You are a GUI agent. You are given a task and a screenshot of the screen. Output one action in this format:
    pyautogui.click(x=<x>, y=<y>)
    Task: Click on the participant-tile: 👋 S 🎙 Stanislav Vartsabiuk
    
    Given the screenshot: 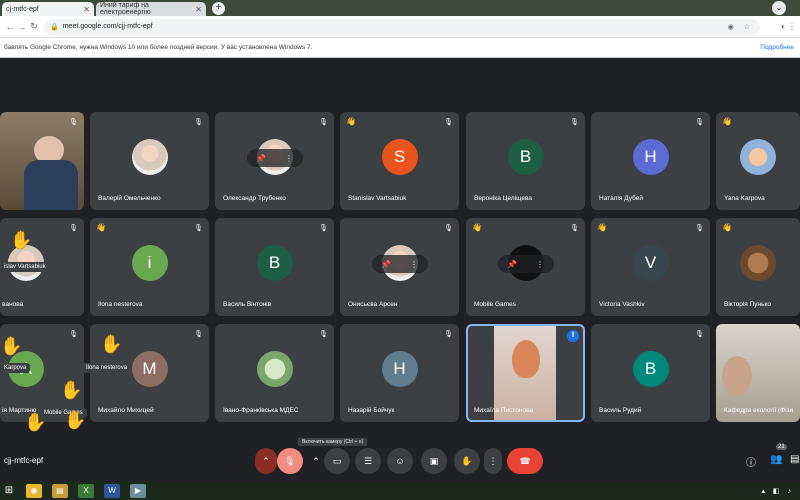 What is the action you would take?
    pyautogui.click(x=399, y=161)
    